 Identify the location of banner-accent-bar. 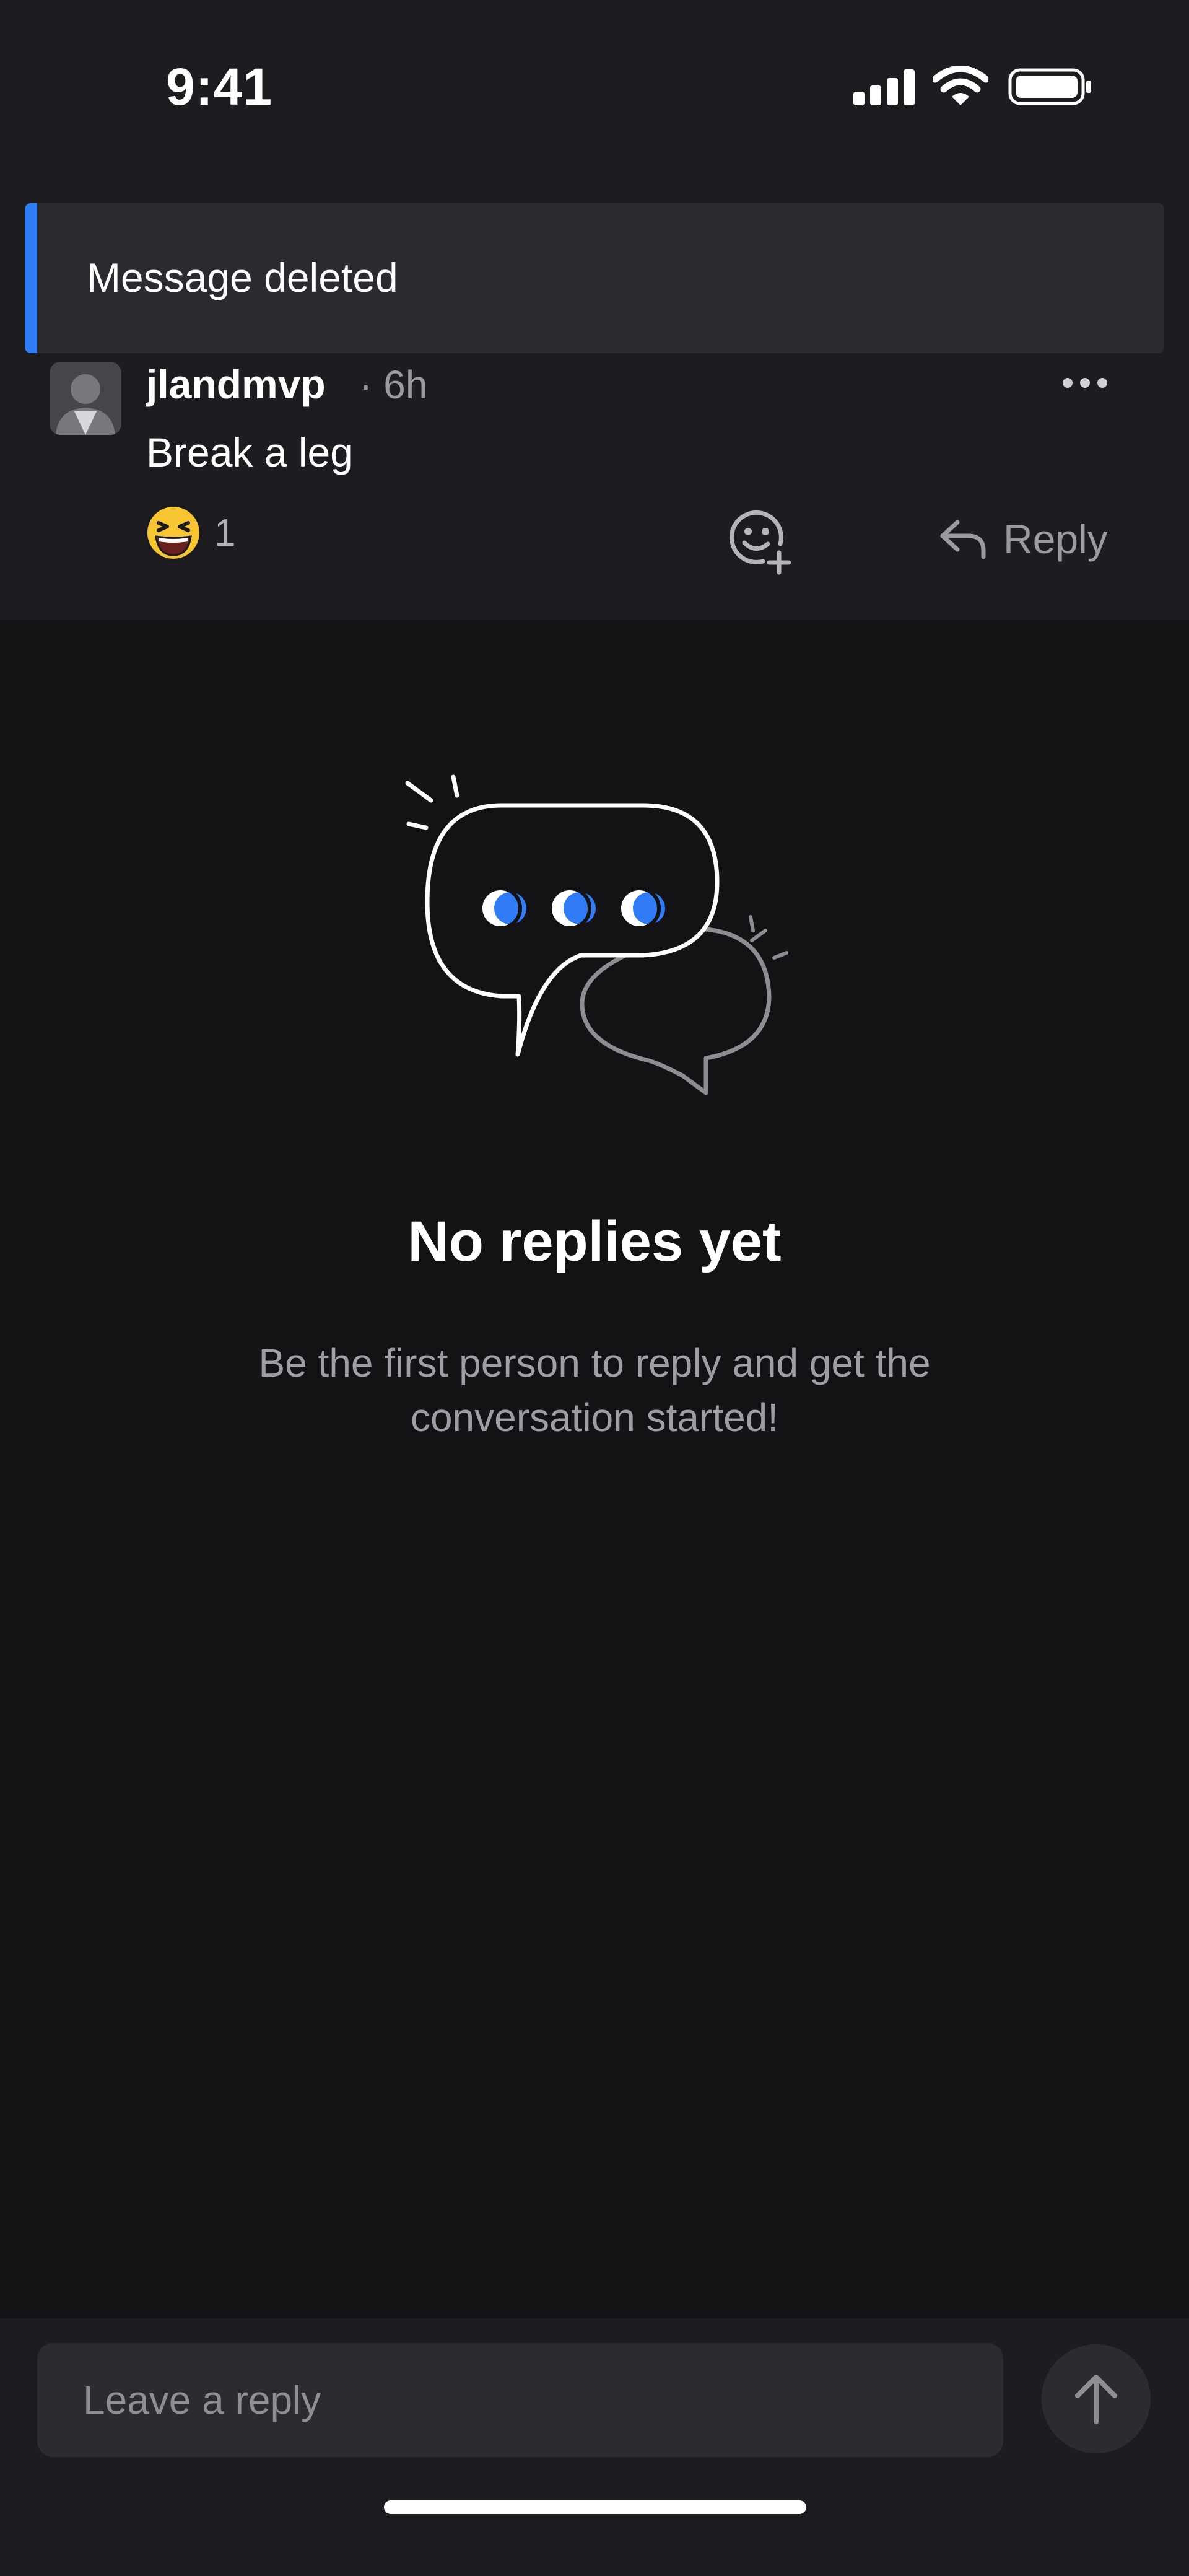
(31, 278).